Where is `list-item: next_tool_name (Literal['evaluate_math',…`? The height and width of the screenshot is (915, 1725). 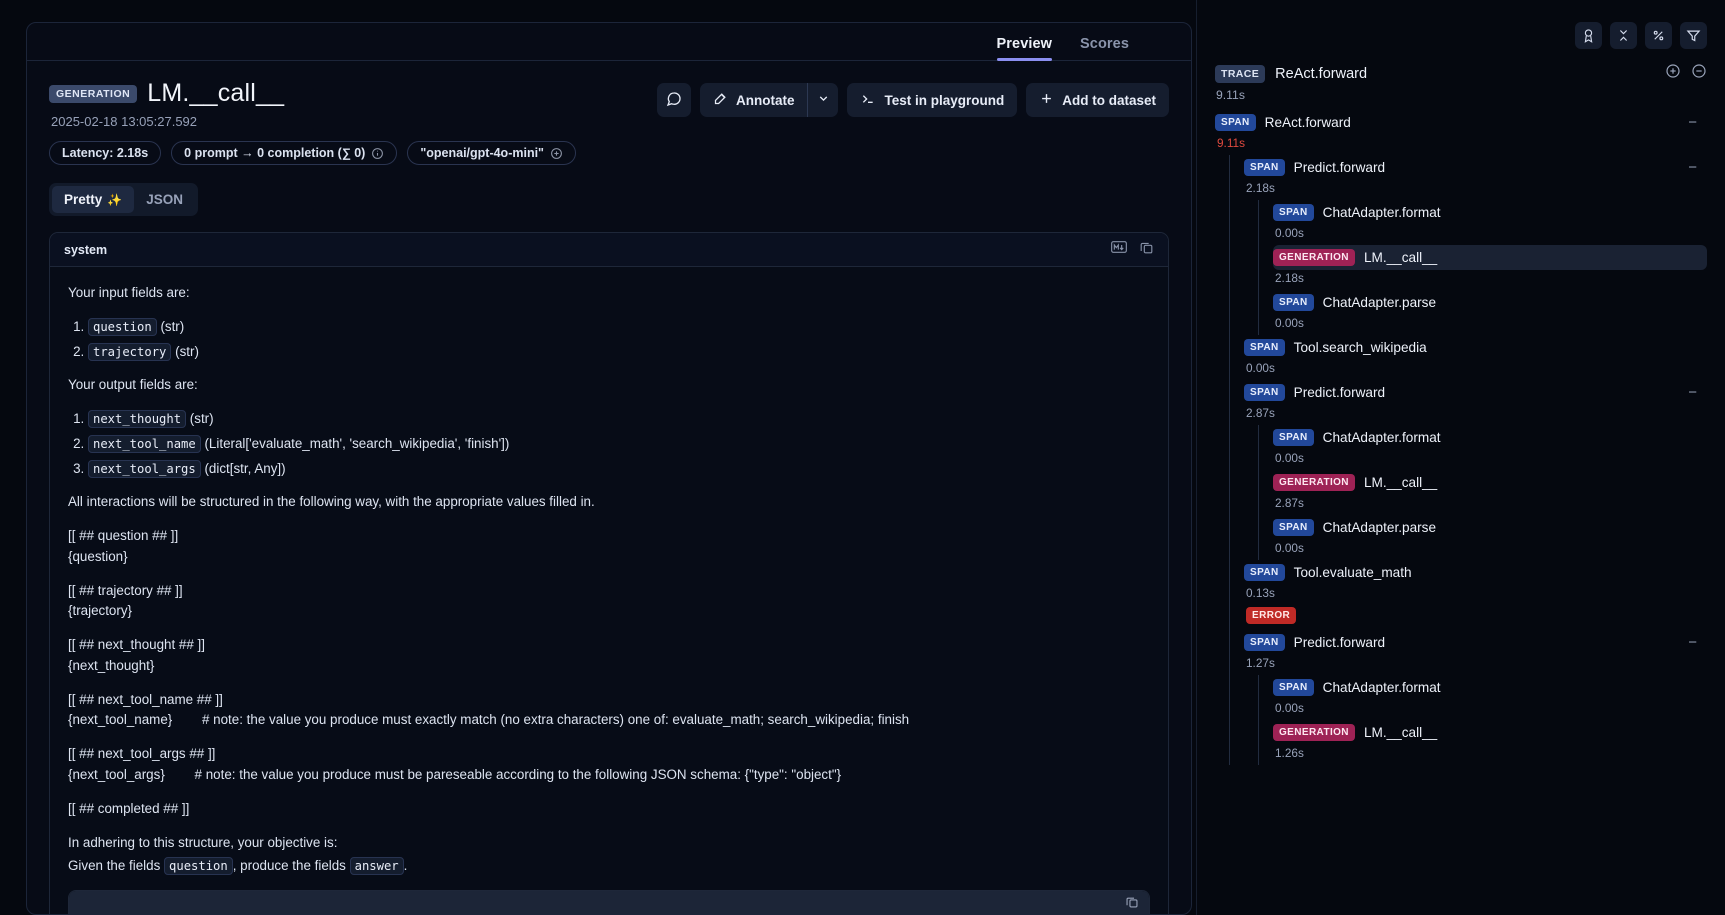
list-item: next_tool_name (Literal['evaluate_math',… is located at coordinates (619, 444).